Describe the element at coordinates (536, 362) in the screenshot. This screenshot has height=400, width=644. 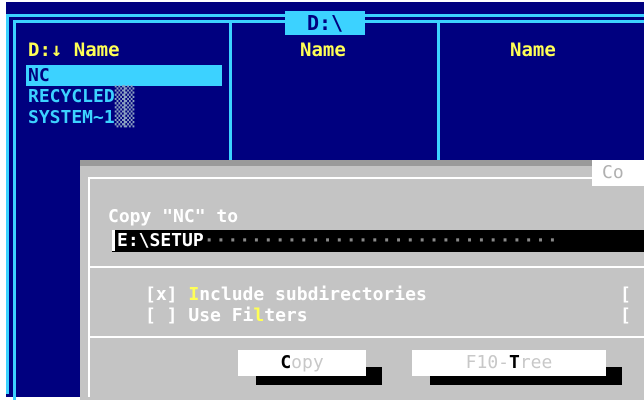
I see `button-label: ree` at that location.